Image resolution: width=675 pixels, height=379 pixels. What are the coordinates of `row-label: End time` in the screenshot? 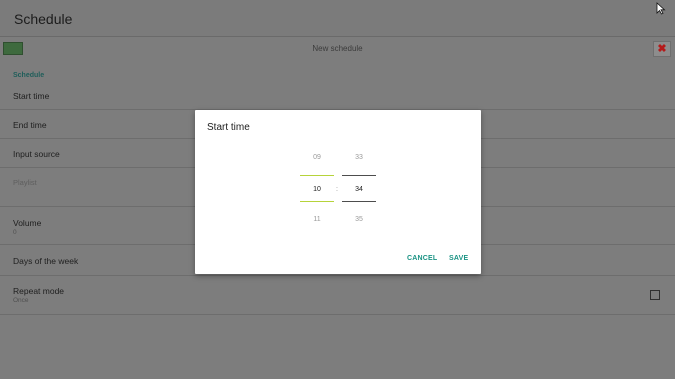 It's located at (30, 125).